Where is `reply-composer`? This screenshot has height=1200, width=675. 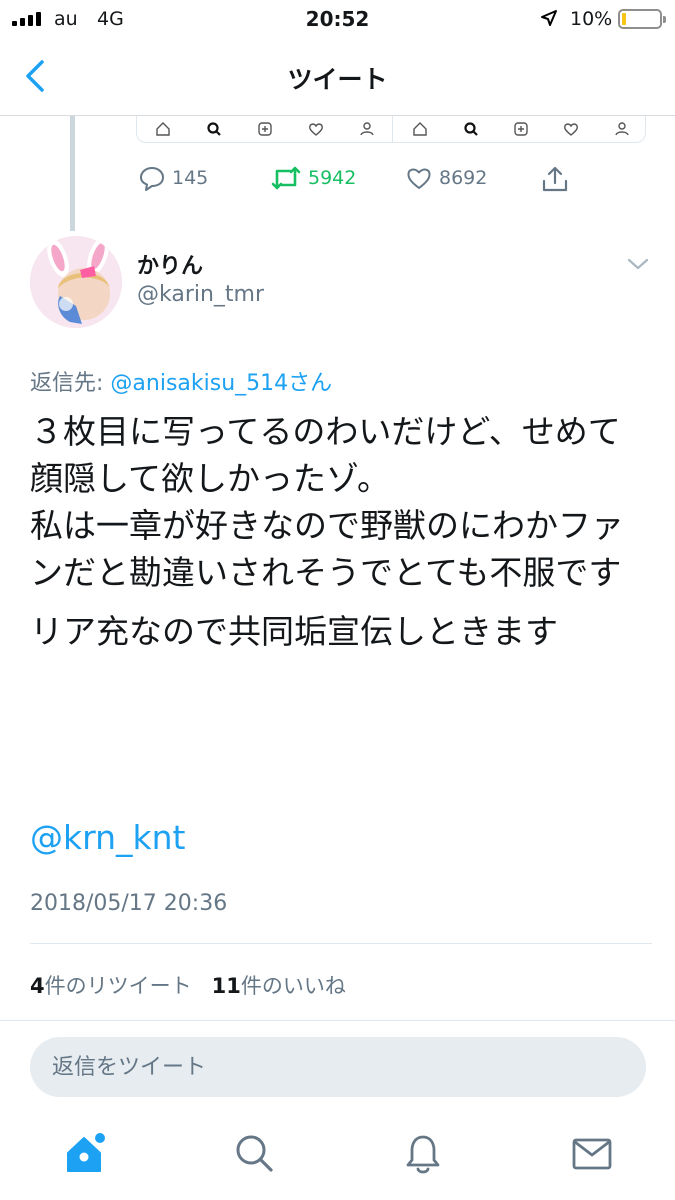 reply-composer is located at coordinates (338, 1067).